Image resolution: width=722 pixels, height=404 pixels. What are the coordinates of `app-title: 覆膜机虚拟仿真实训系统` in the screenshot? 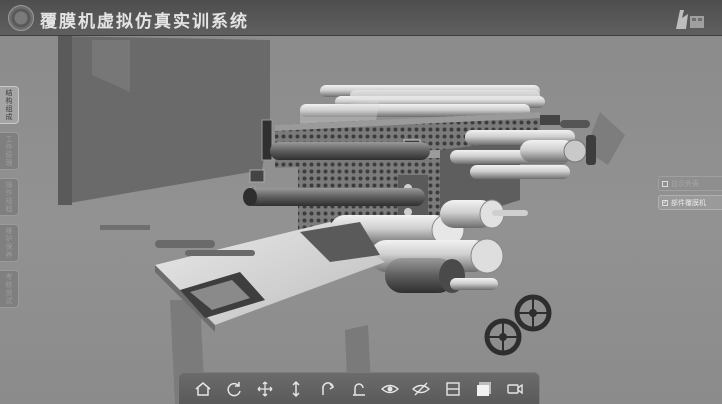 It's located at (144, 22).